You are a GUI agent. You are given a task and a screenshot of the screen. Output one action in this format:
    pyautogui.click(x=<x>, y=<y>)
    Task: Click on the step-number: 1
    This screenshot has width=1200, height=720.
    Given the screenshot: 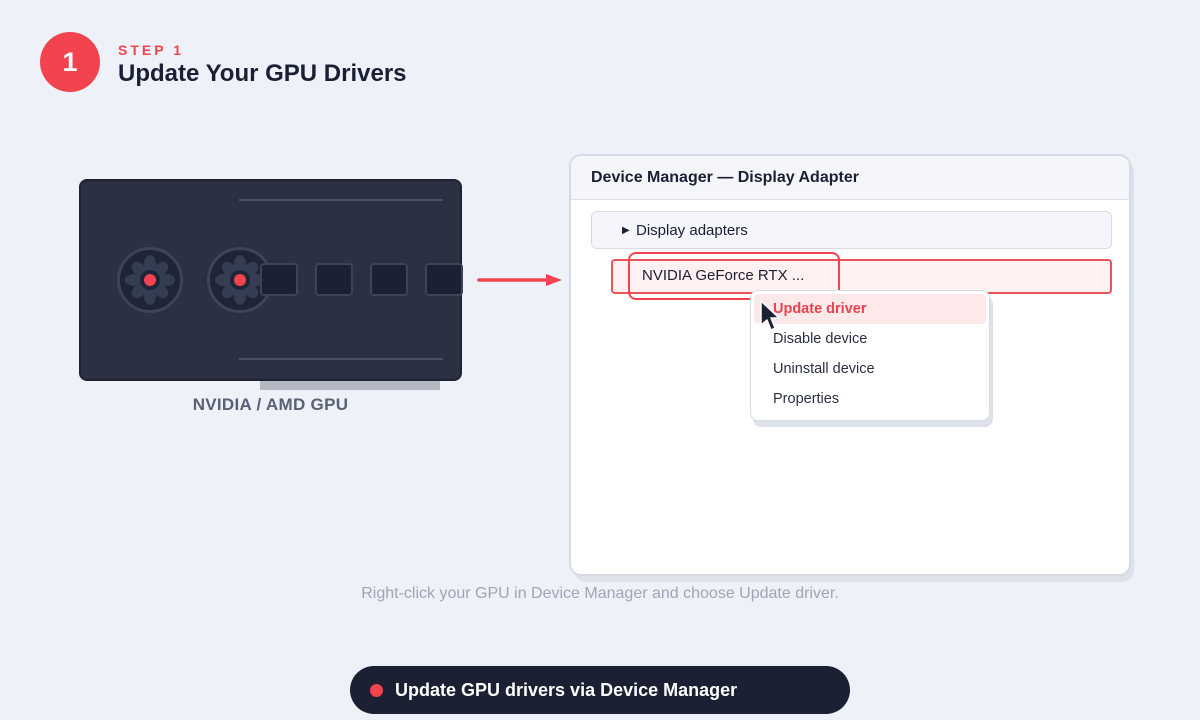 What is the action you would take?
    pyautogui.click(x=70, y=61)
    